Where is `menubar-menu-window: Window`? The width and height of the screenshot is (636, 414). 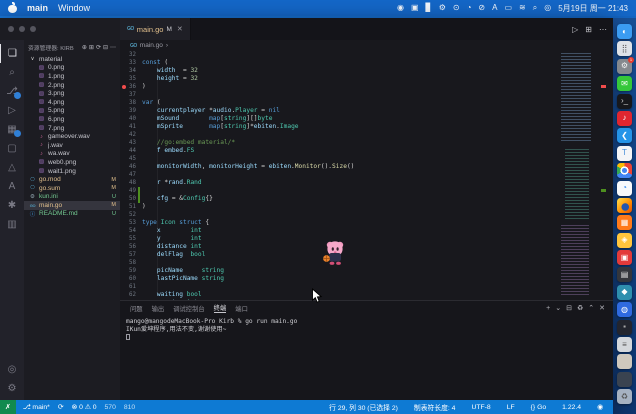
menubar-menu-window: Window is located at coordinates (74, 8).